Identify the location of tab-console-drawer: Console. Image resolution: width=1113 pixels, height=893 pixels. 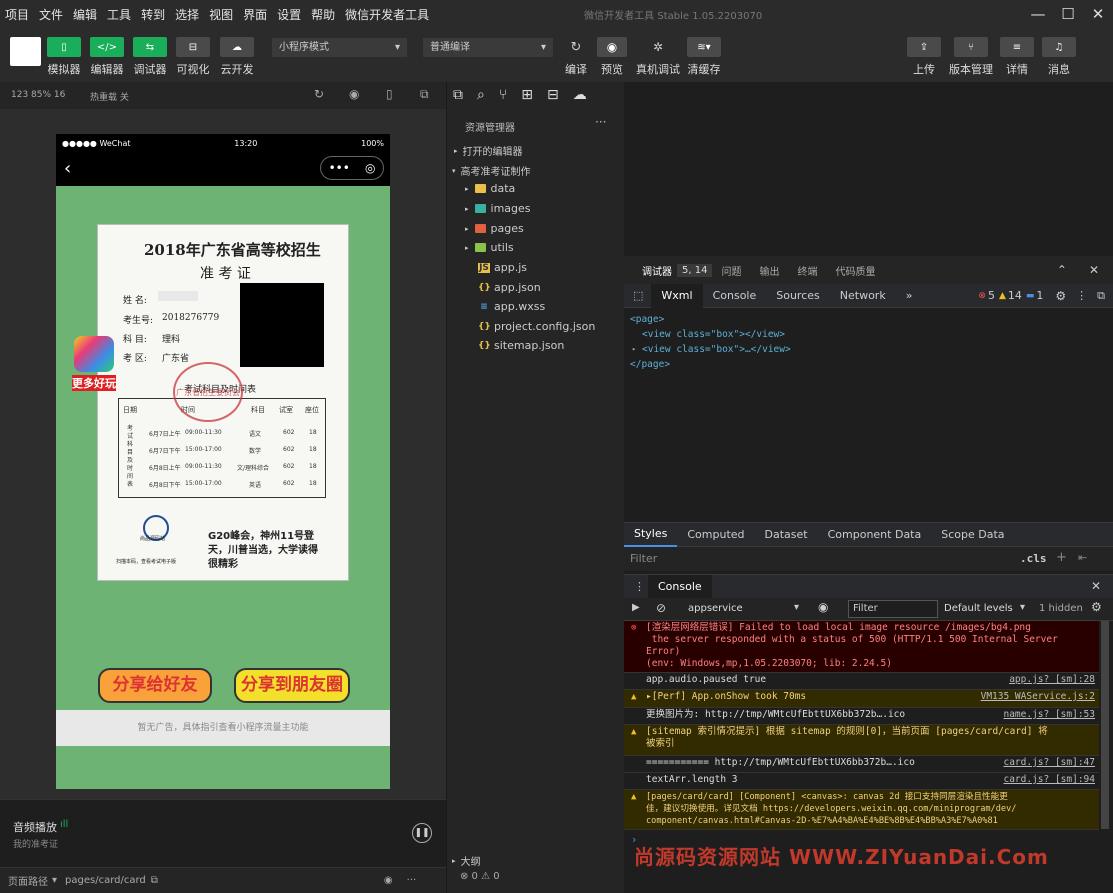
(680, 587).